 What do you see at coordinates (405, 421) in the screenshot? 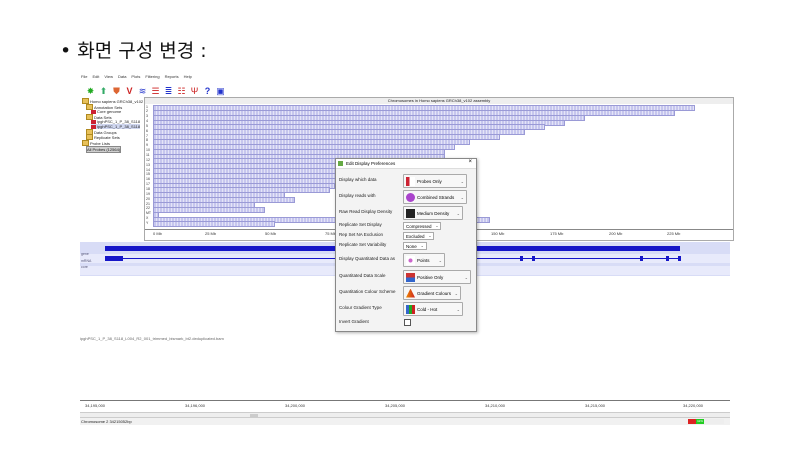
I see `status-bar: Chromosome 2 34215052bp 11%` at bounding box center [405, 421].